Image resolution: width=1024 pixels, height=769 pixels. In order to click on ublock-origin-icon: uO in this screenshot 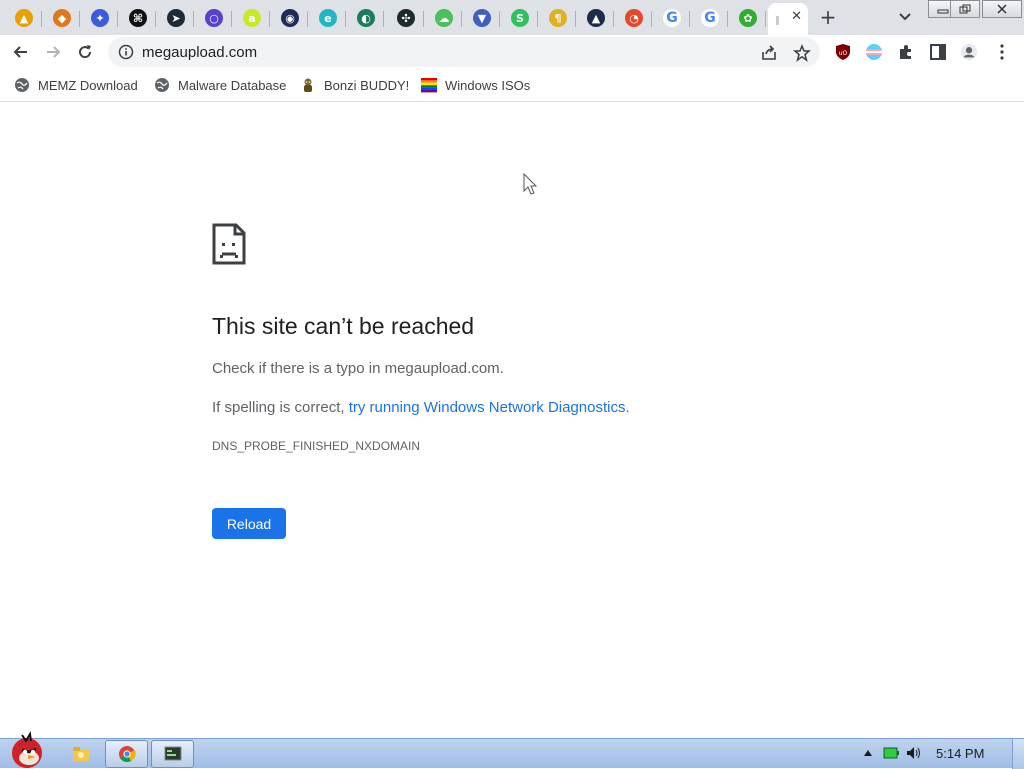, I will do `click(843, 52)`.